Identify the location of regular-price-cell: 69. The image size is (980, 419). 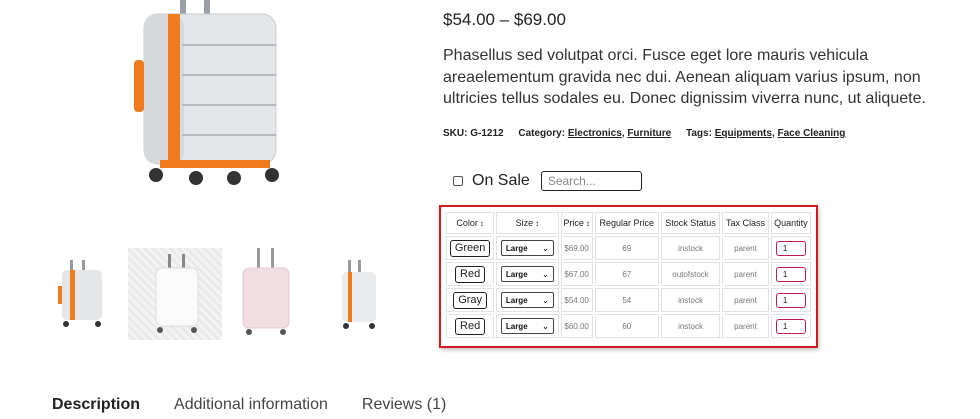
(626, 248).